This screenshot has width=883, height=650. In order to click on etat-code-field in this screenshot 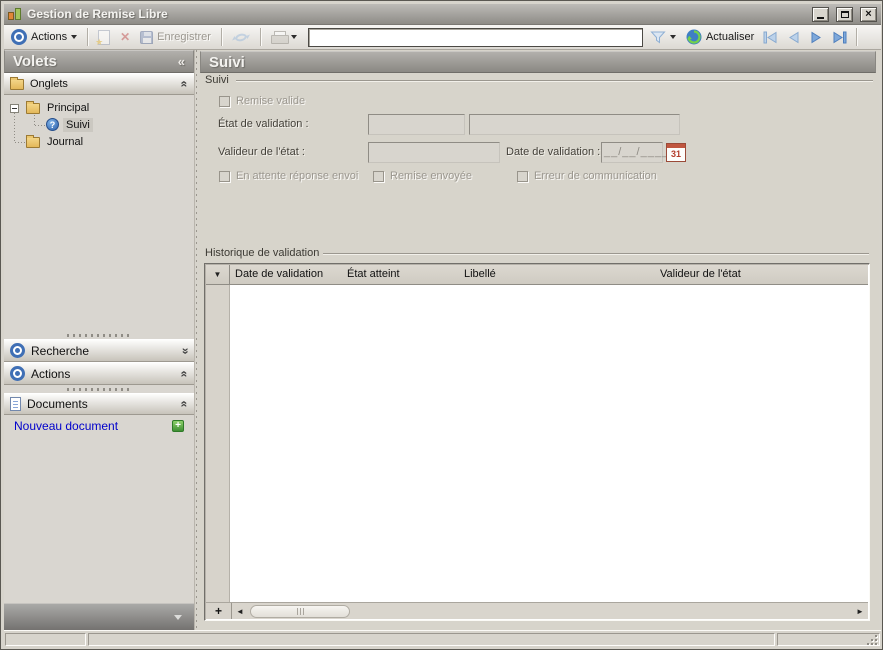, I will do `click(416, 124)`.